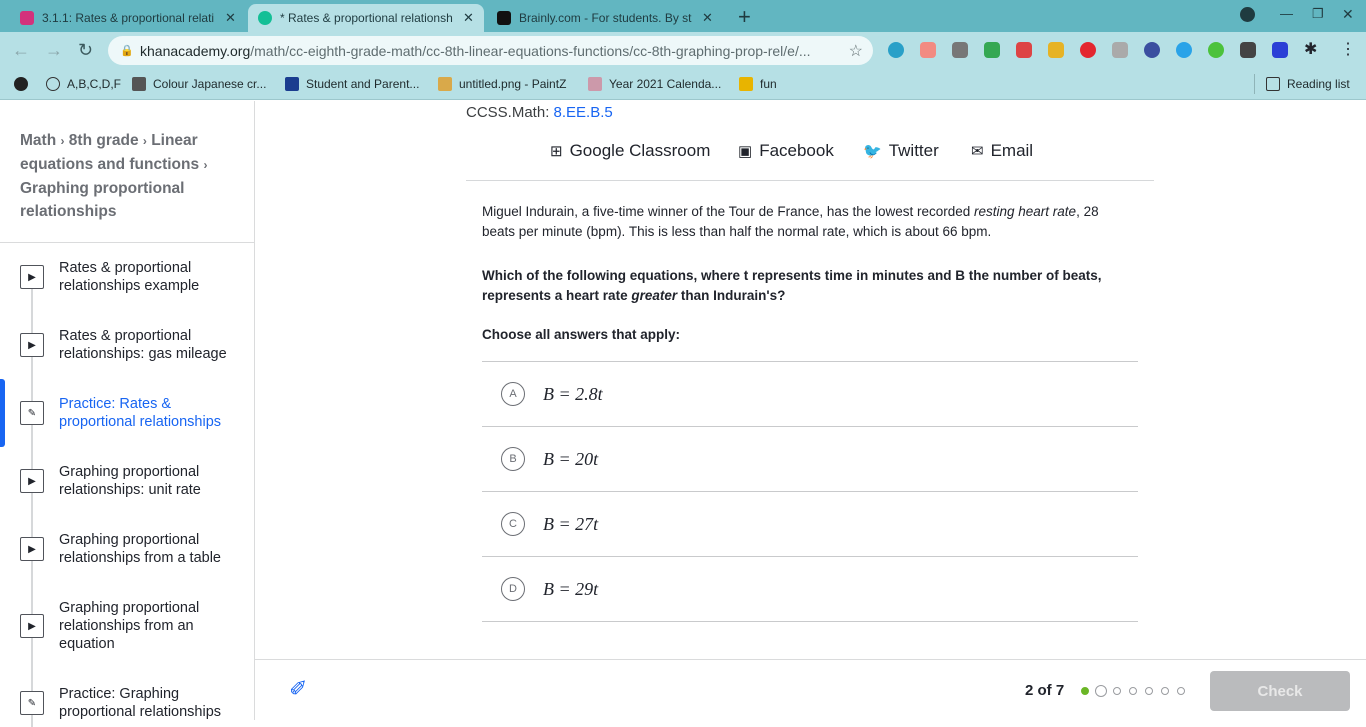  Describe the element at coordinates (513, 459) in the screenshot. I see `choice-letter: B` at that location.